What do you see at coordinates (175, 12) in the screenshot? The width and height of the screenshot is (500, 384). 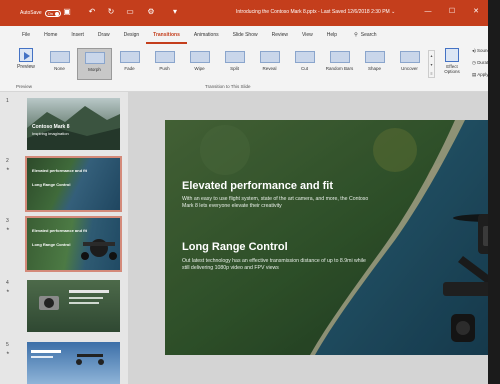 I see `more-commands-icon: ▾` at bounding box center [175, 12].